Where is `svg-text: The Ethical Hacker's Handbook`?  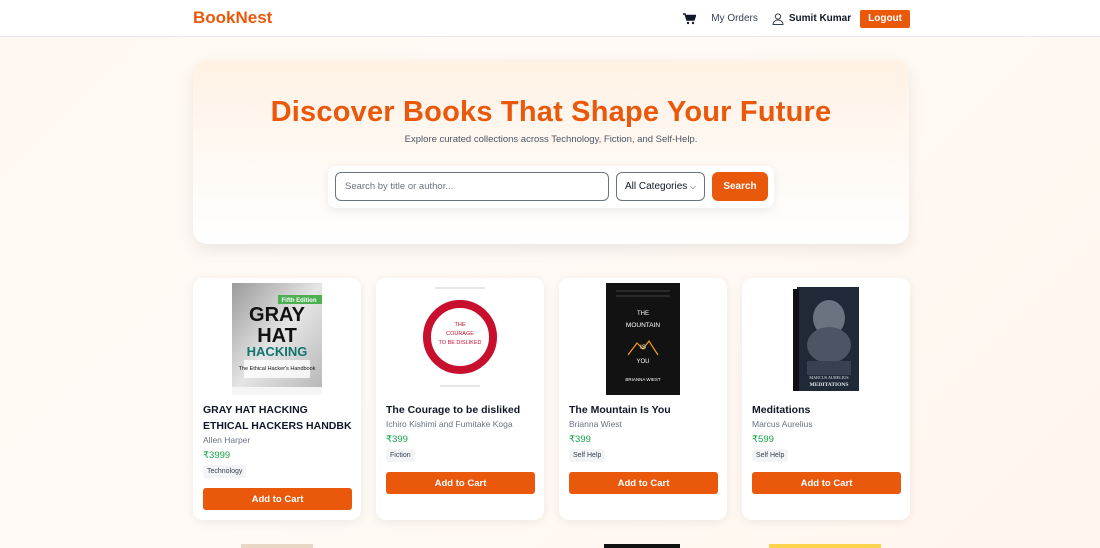 svg-text: The Ethical Hacker's Handbook is located at coordinates (277, 369).